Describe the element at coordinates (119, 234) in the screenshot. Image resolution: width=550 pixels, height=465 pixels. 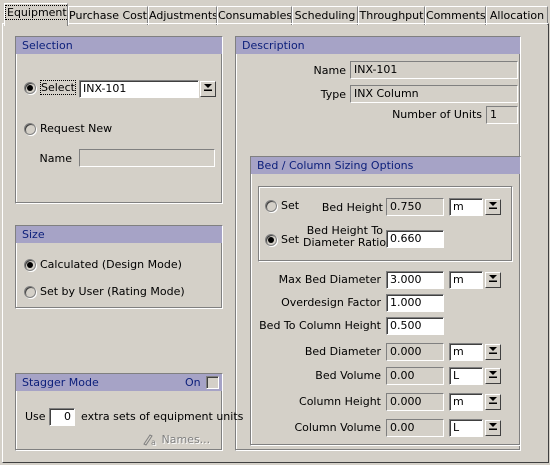
I see `size-header: Size` at that location.